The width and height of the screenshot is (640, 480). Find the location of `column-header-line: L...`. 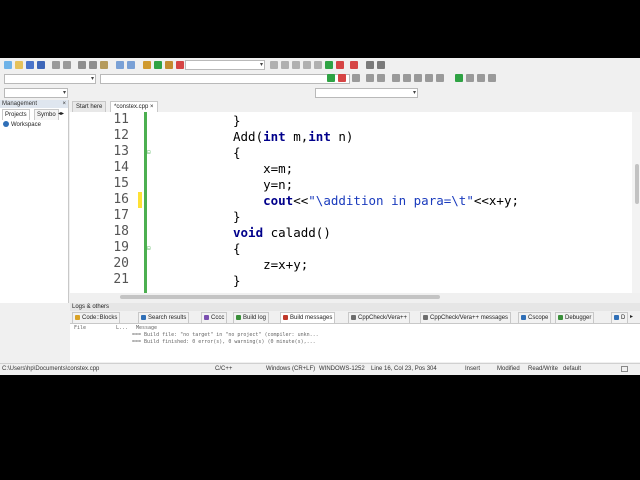

column-header-line: L... is located at coordinates (122, 328).